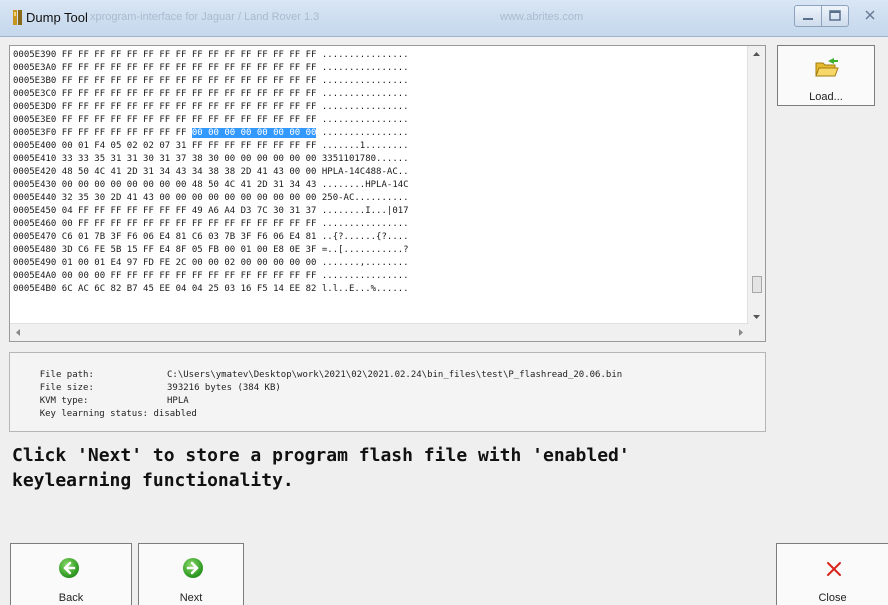 The height and width of the screenshot is (605, 888). I want to click on open-folder-icon, so click(827, 67).